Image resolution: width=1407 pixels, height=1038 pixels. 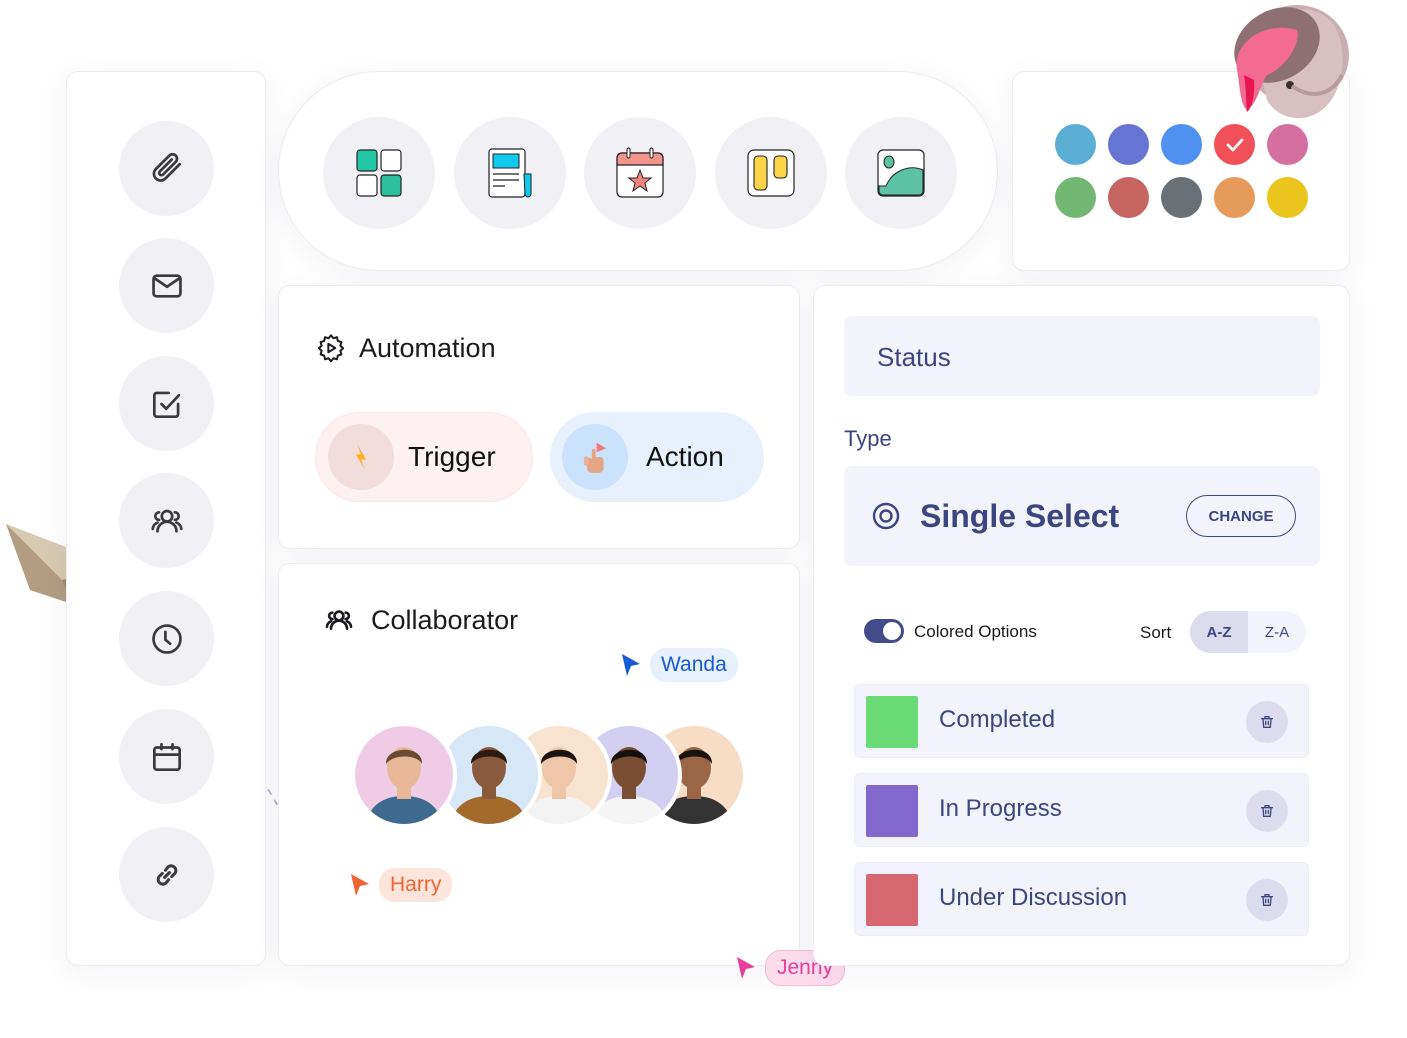 I want to click on automation-gear-play-icon, so click(x=331, y=348).